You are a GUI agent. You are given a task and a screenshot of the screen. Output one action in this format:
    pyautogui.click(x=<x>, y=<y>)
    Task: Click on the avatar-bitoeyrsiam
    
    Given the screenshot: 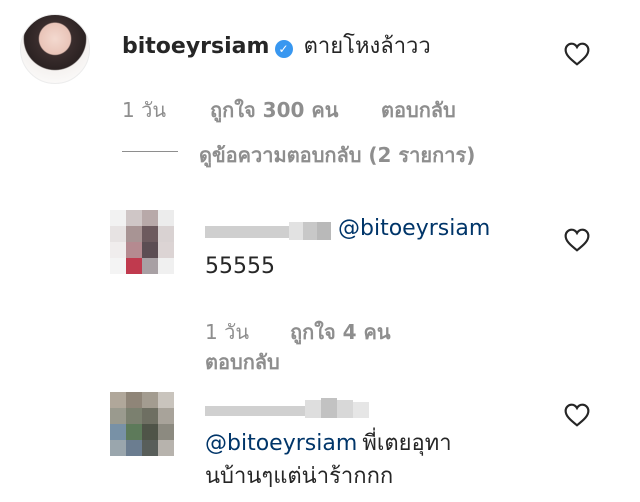 What is the action you would take?
    pyautogui.click(x=55, y=49)
    